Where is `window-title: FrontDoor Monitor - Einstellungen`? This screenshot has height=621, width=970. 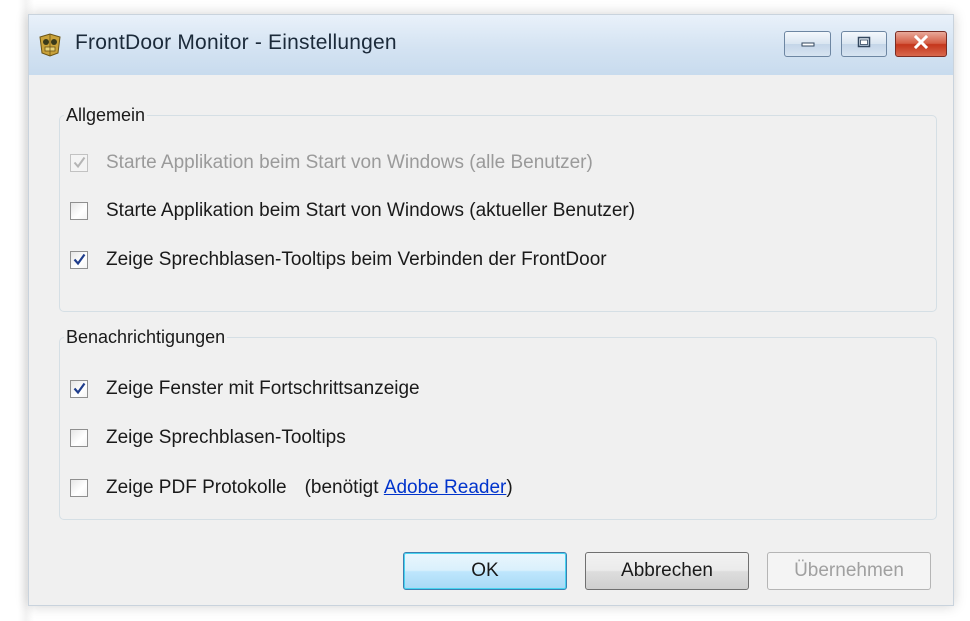
window-title: FrontDoor Monitor - Einstellungen is located at coordinates (236, 42).